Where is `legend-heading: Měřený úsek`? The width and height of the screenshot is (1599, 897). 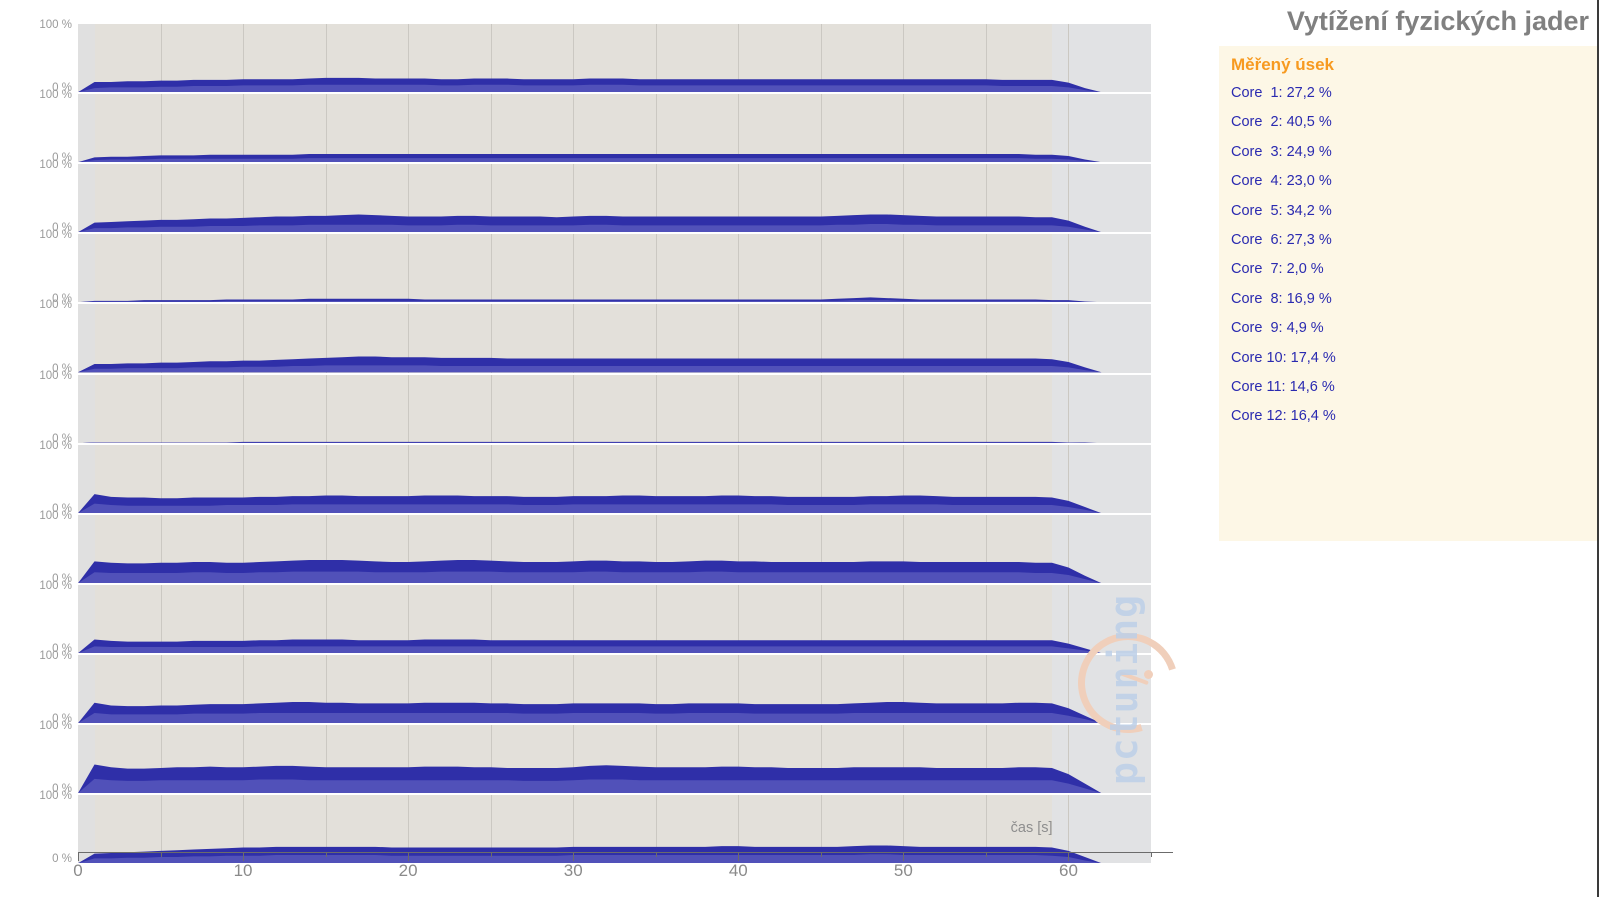 legend-heading: Měřený úsek is located at coordinates (1282, 64).